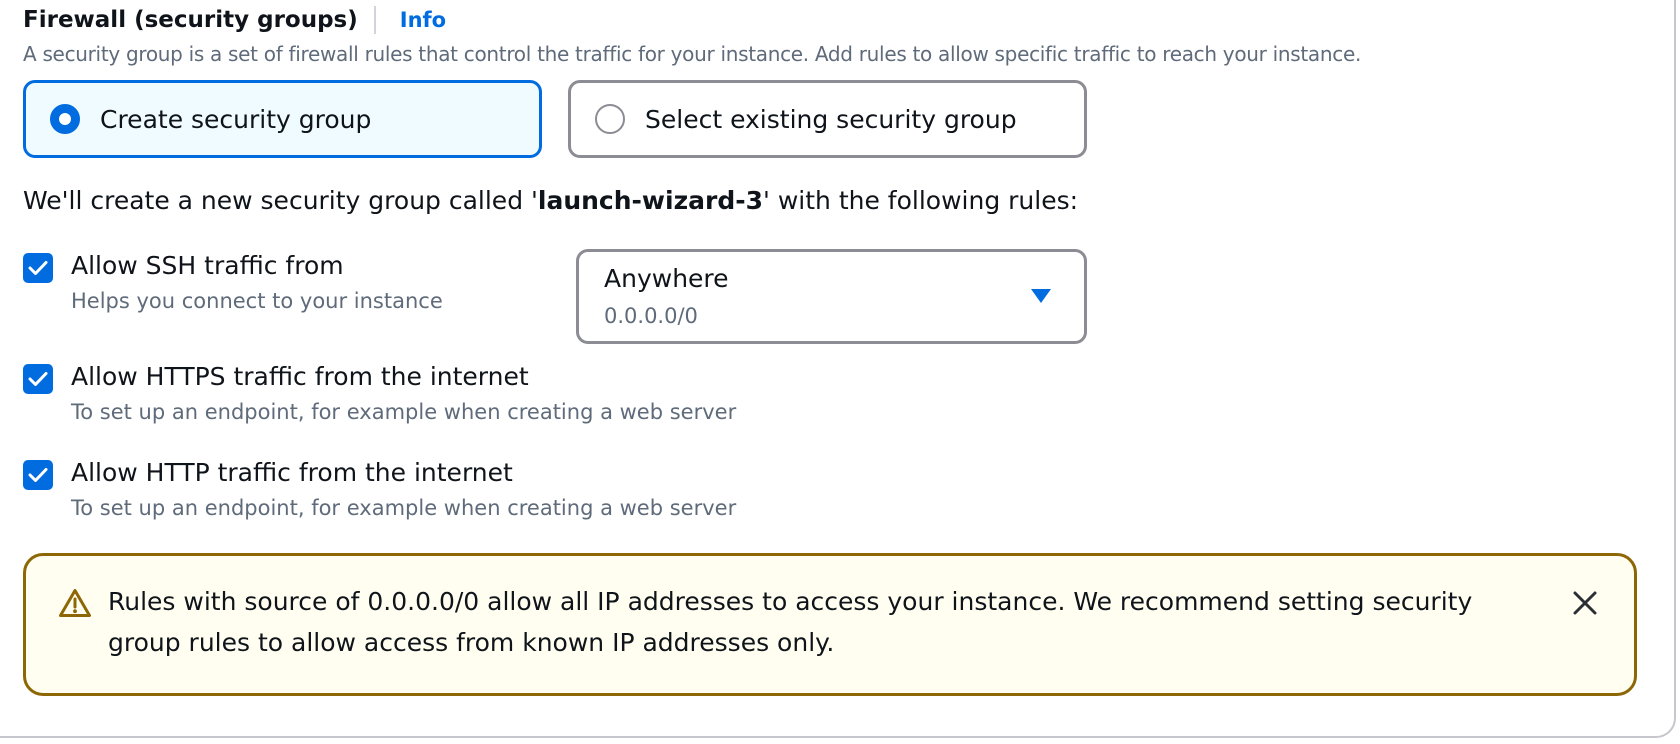  What do you see at coordinates (651, 316) in the screenshot?
I see `ssh-source-cidr: 0.0.0.0/0` at bounding box center [651, 316].